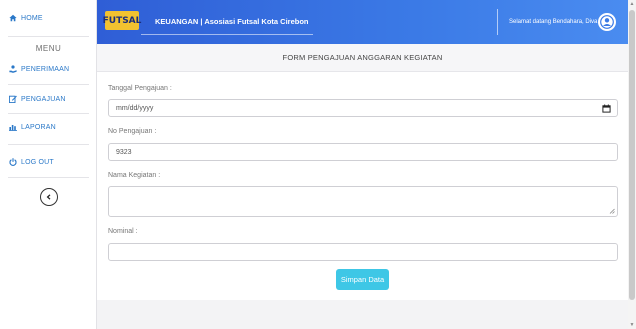 The image size is (636, 329). I want to click on sidebar-item-penerimaan: PENERIMAAN, so click(39, 69).